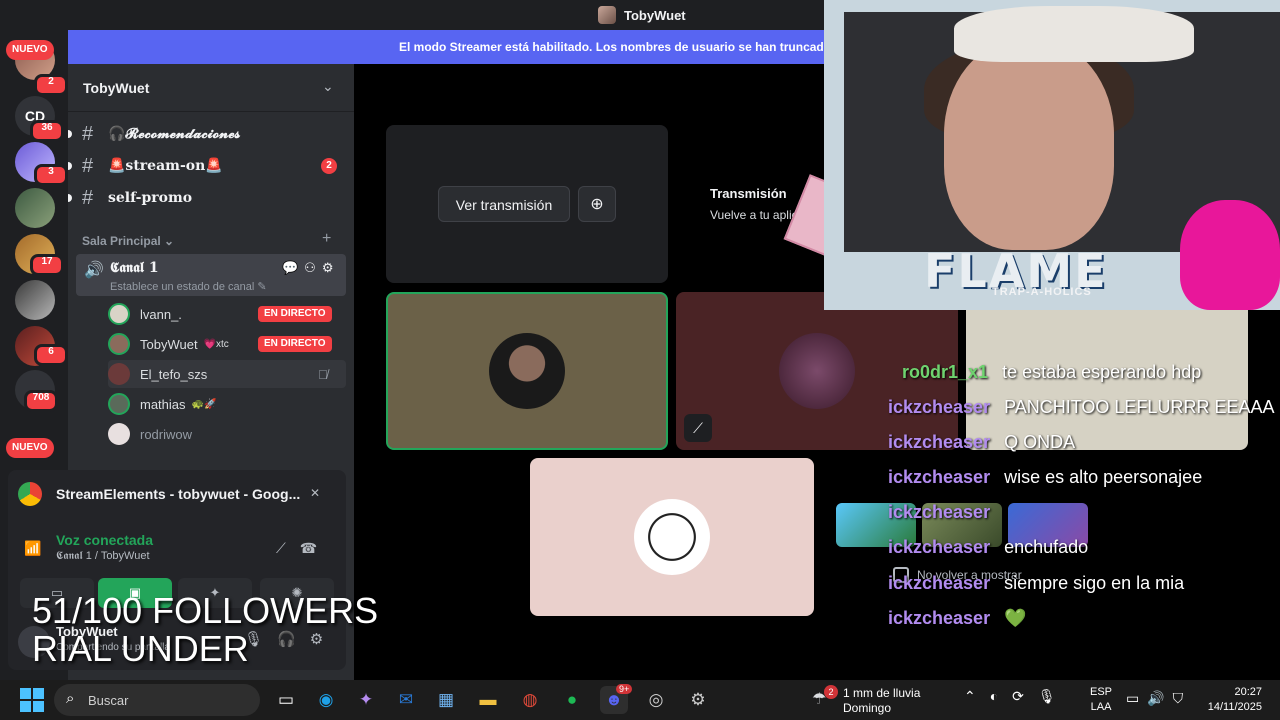 Image resolution: width=1280 pixels, height=720 pixels. I want to click on watch-stream-button: Ver transmisión, so click(504, 204).